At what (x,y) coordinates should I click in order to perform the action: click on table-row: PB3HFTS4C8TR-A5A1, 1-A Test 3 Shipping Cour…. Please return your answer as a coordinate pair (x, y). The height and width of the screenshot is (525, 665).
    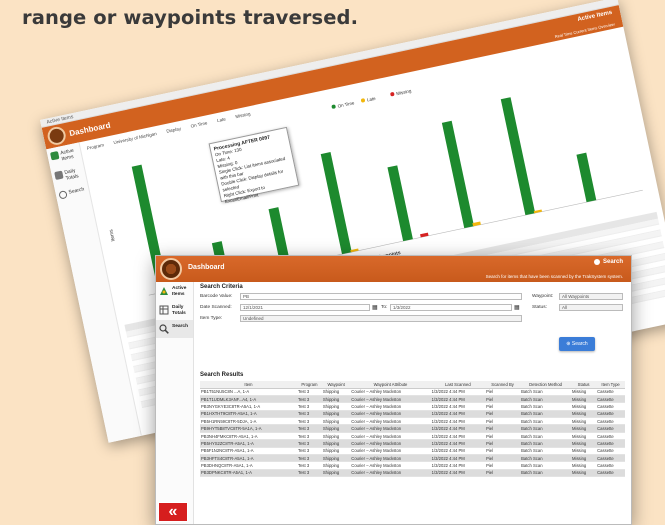
    Looking at the image, I should click on (412, 458).